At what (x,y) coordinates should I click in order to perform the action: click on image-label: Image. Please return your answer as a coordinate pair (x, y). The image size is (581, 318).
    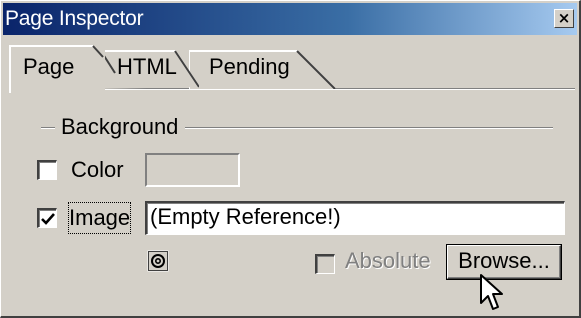
    Looking at the image, I should click on (99, 218).